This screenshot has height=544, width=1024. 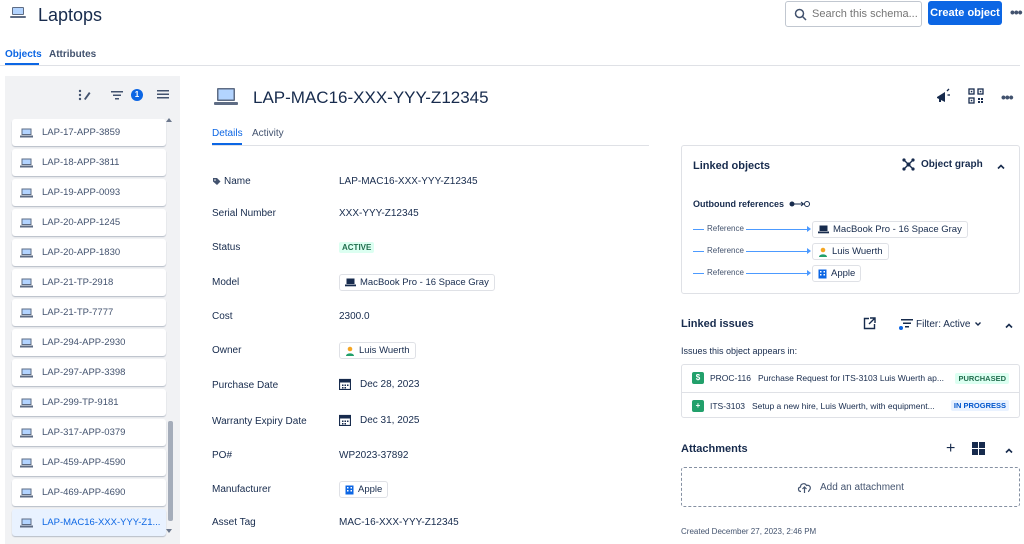 What do you see at coordinates (417, 282) in the screenshot?
I see `model-chip: MacBook Pro - 16 Space Gray` at bounding box center [417, 282].